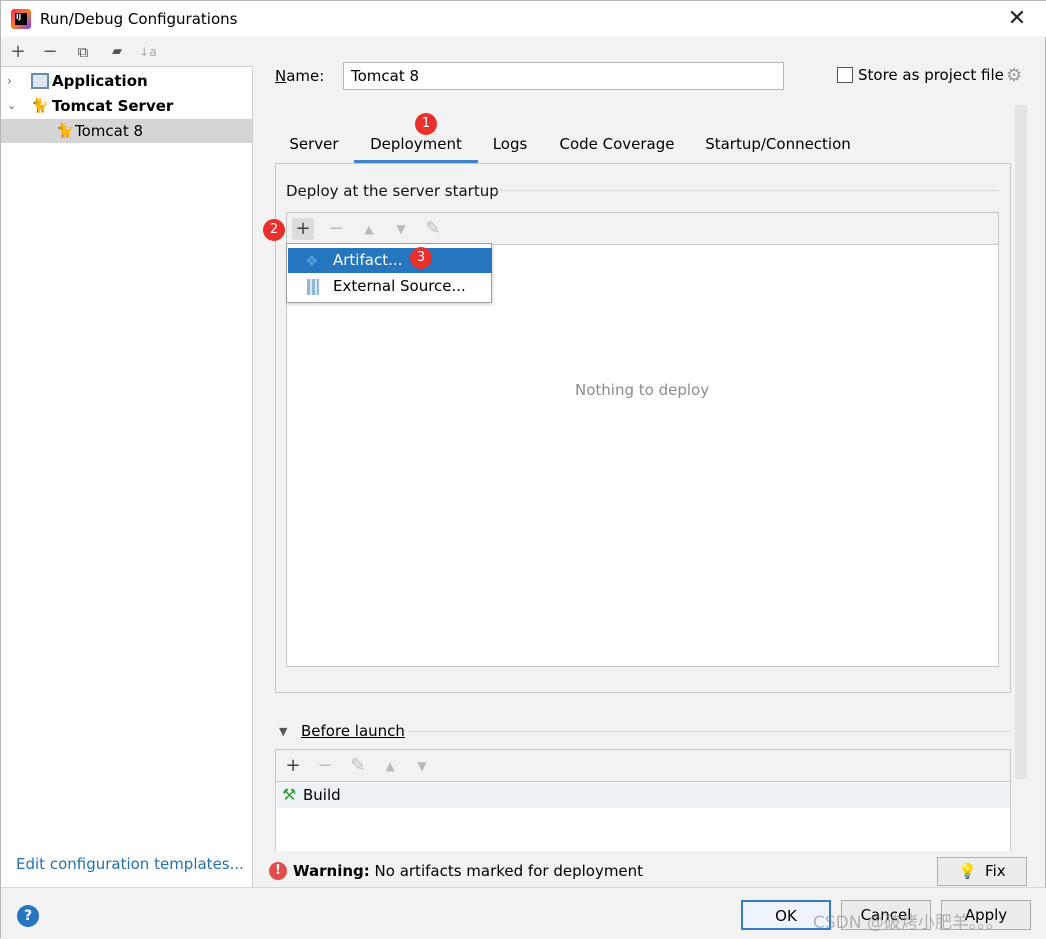  I want to click on external-source-icon, so click(313, 287).